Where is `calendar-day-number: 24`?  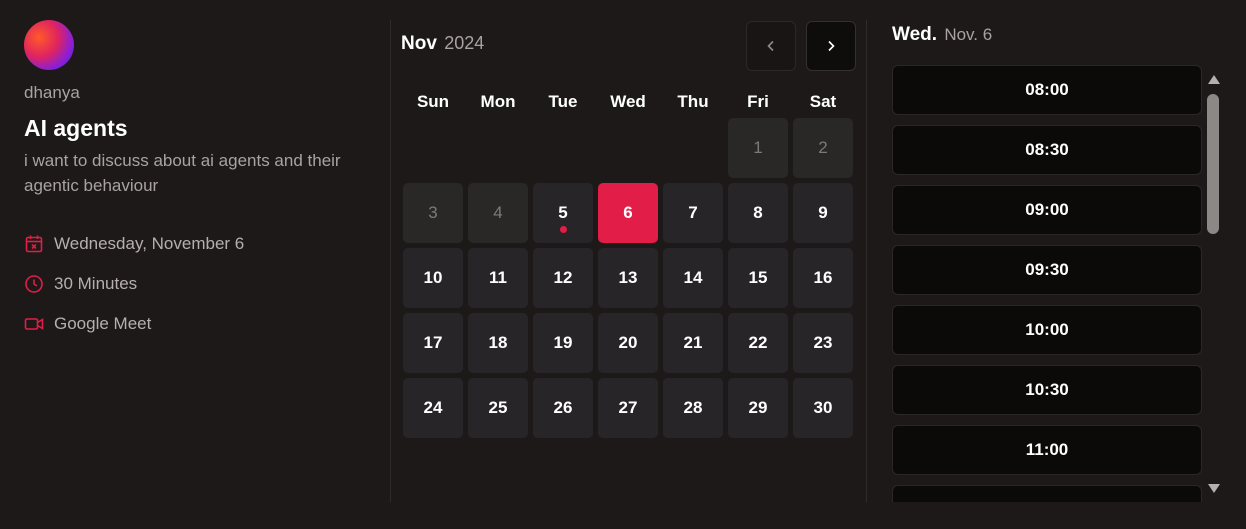 calendar-day-number: 24 is located at coordinates (433, 407).